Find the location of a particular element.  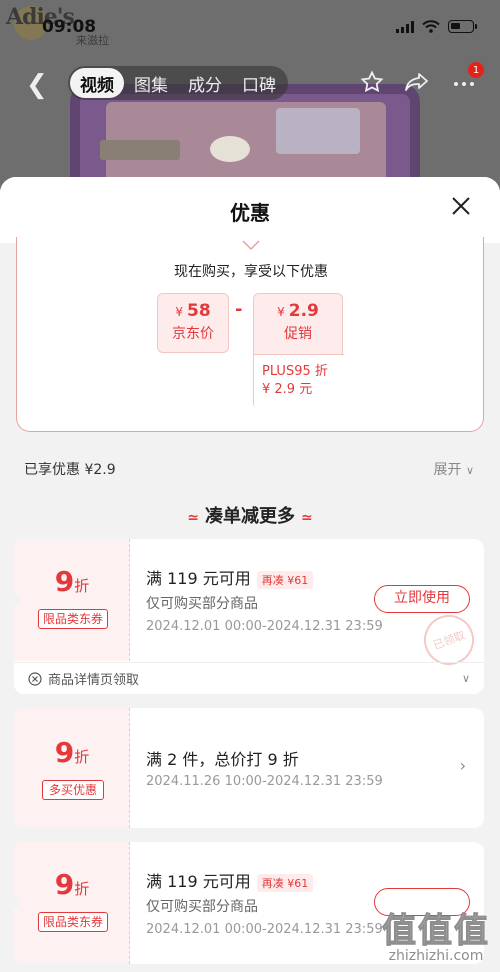

top-nav: ❮ 视频 图集 成分 口碑 1 is located at coordinates (250, 82).